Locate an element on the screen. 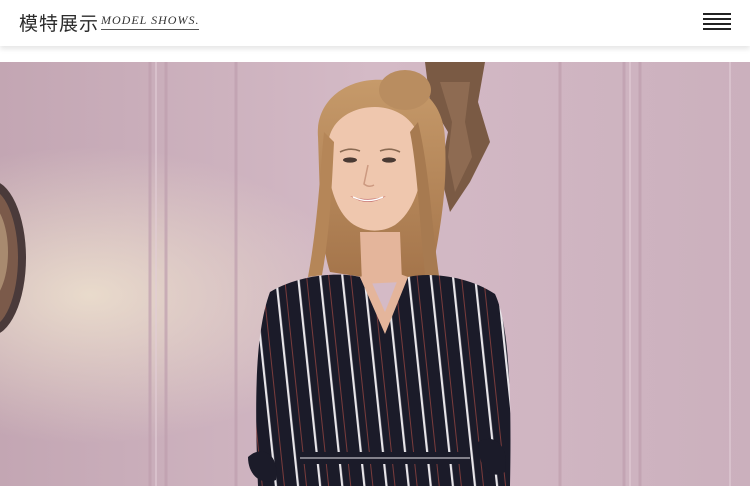 The width and height of the screenshot is (750, 486). hamburger-menu-icon is located at coordinates (717, 22).